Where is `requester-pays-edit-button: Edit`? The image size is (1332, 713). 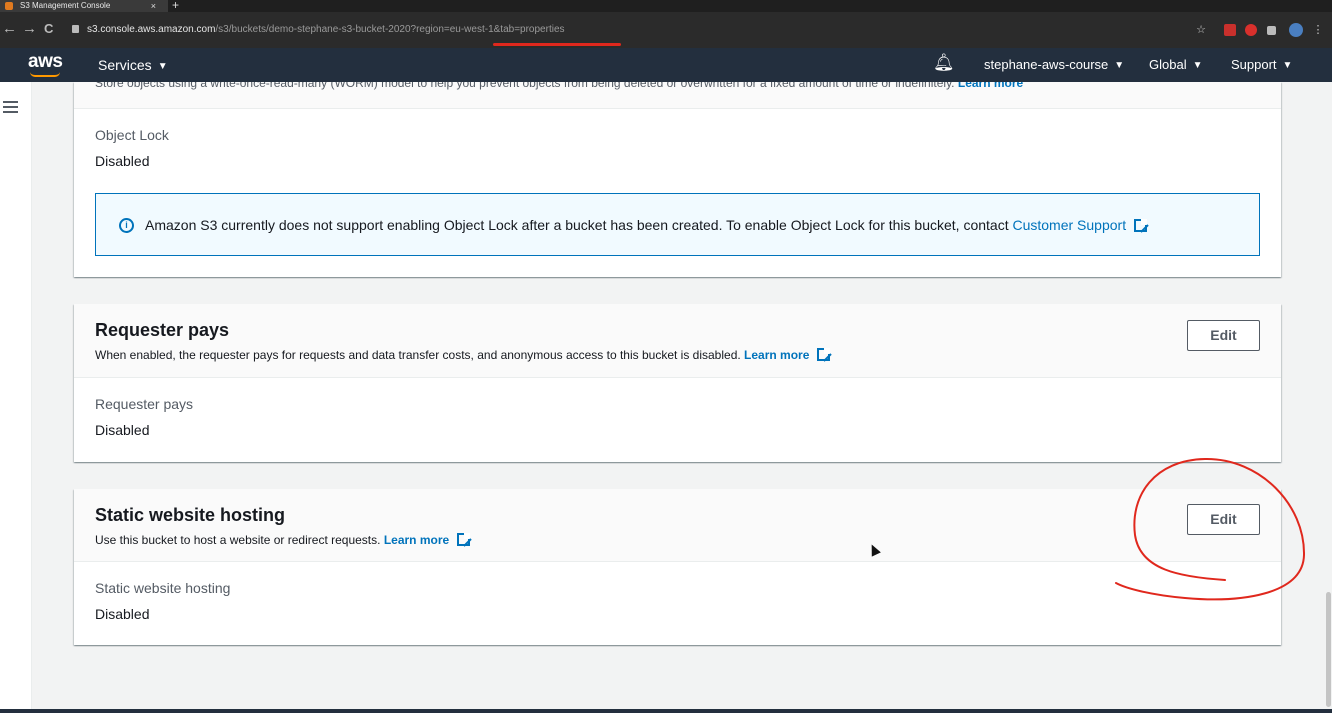 requester-pays-edit-button: Edit is located at coordinates (1223, 335).